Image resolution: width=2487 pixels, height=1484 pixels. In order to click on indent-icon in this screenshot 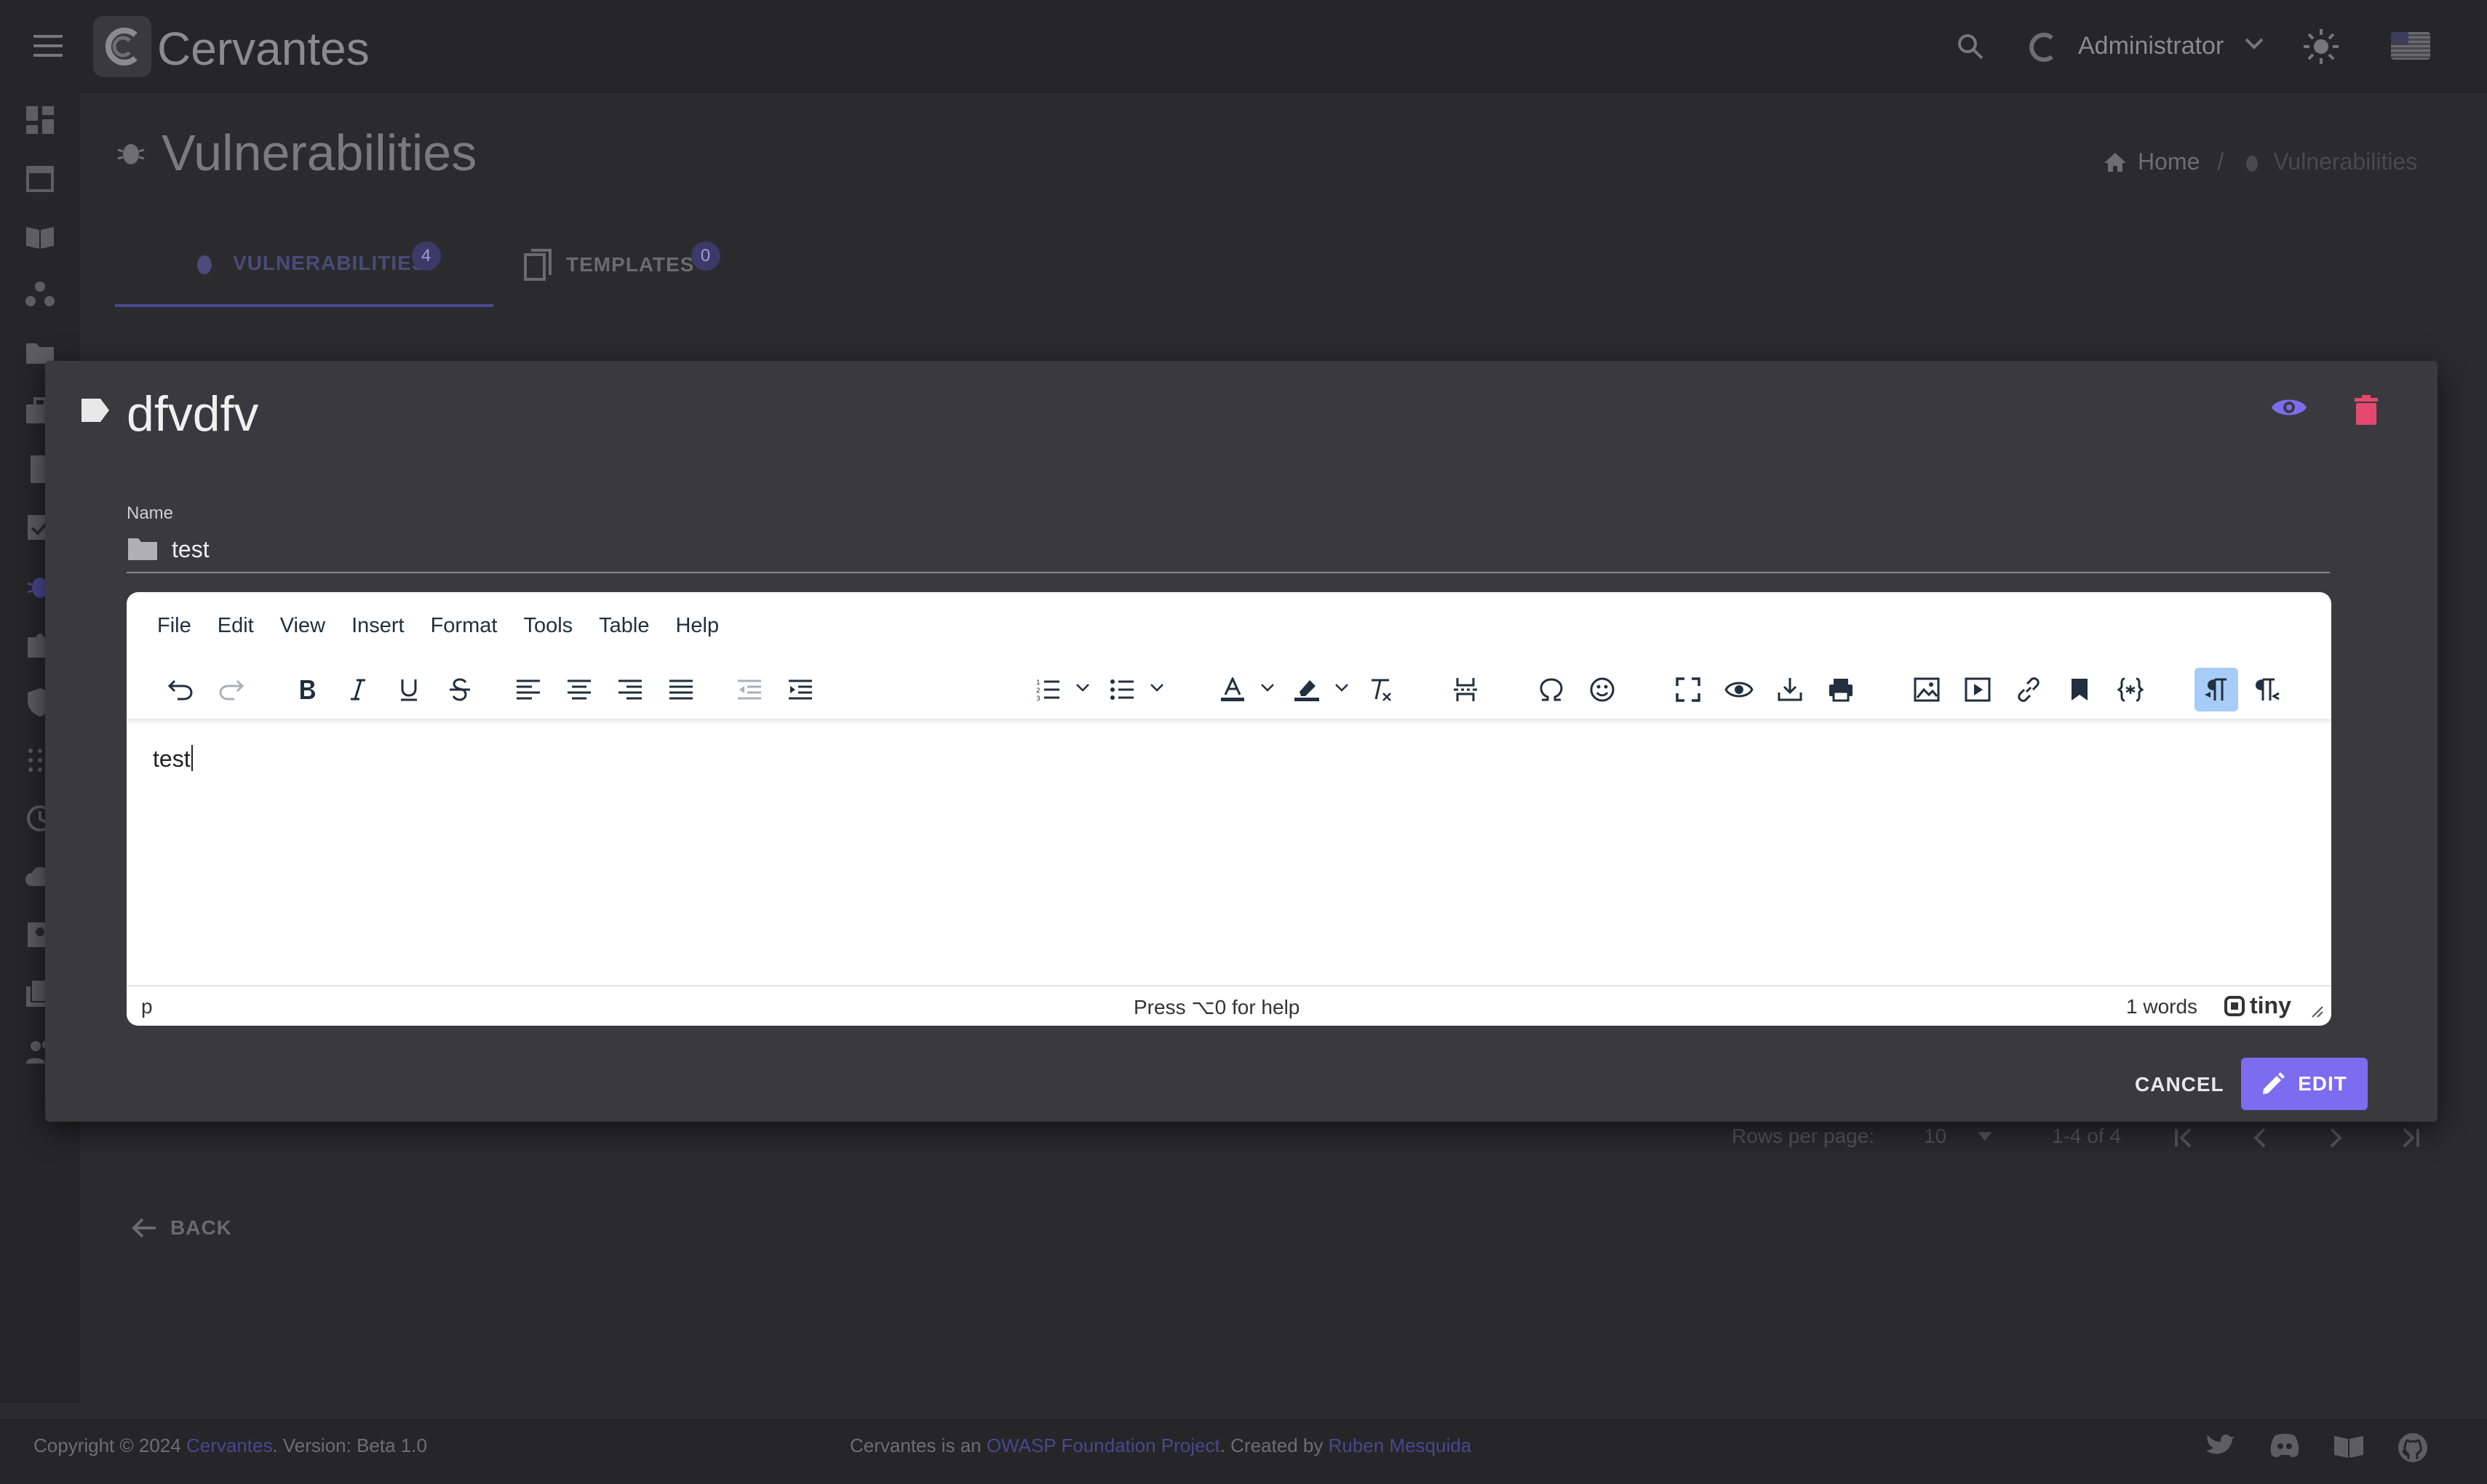, I will do `click(801, 689)`.